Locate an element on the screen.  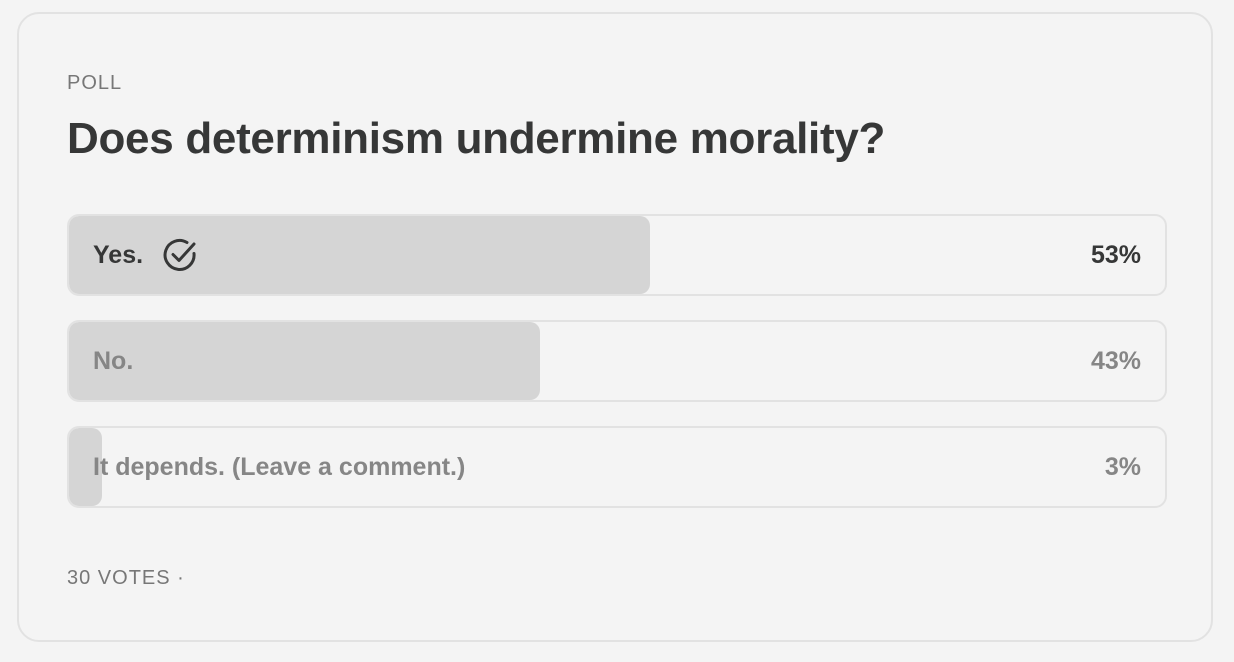
poll-option-yes: Yes. 53% is located at coordinates (617, 255).